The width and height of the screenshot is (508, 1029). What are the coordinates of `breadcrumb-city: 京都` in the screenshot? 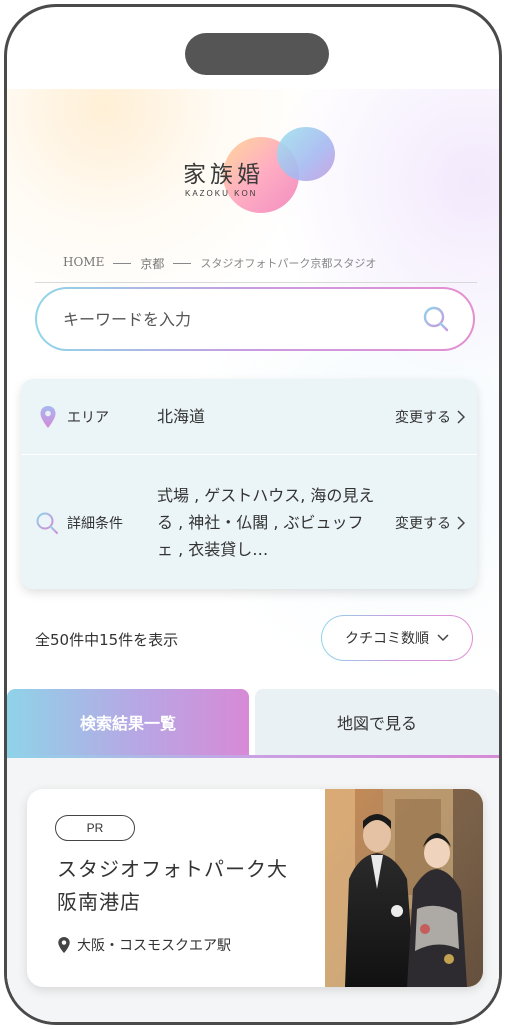 It's located at (152, 263).